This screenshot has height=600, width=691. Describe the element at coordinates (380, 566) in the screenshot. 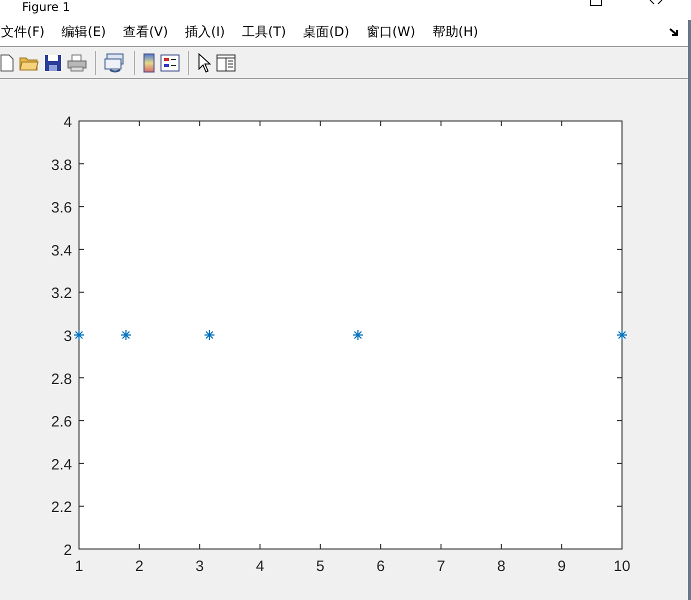

I see `x-tick-label: 6` at that location.